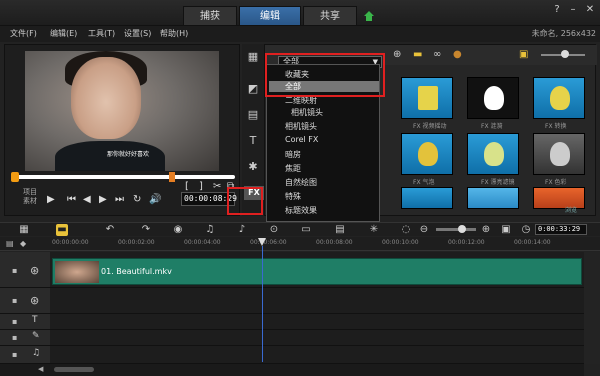 Image resolution: width=600 pixels, height=376 pixels. What do you see at coordinates (25, 338) in the screenshot?
I see `voice-track-header: ✎ ▪` at bounding box center [25, 338].